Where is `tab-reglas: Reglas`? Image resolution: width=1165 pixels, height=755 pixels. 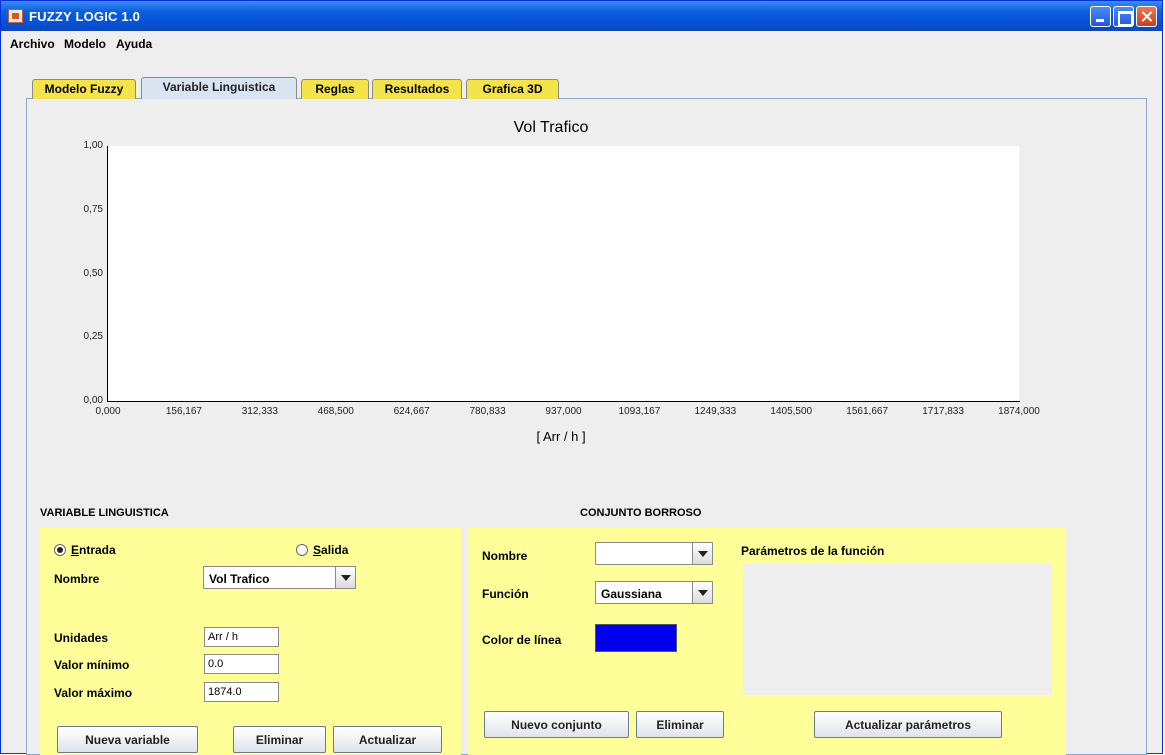 tab-reglas: Reglas is located at coordinates (335, 89).